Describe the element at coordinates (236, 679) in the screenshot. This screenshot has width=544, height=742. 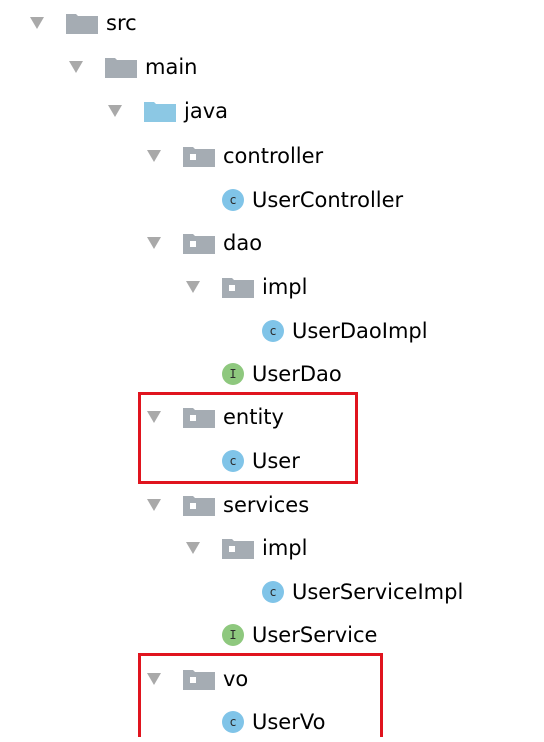
I see `node-label: vo` at that location.